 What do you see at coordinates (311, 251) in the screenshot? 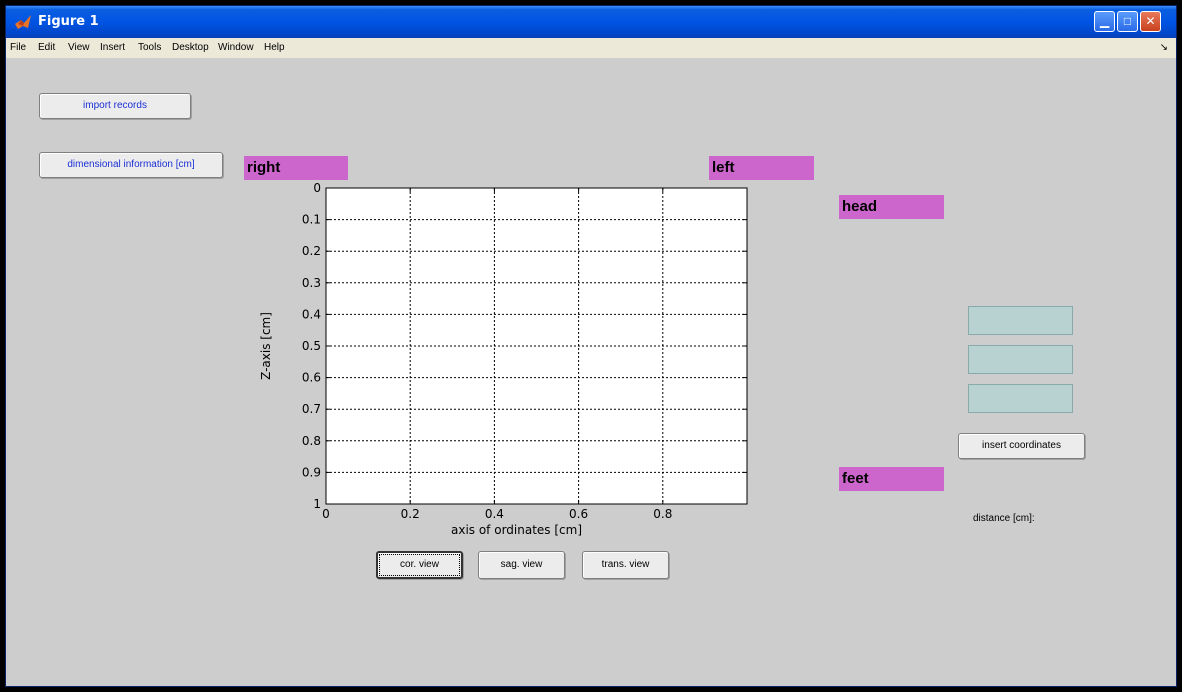
I see `y-tick-label: 0.2` at bounding box center [311, 251].